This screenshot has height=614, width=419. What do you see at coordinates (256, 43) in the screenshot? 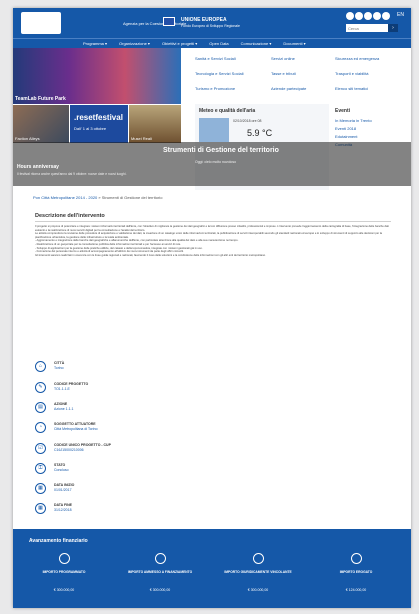
I see `nav-item-comunicazione: Comunicazione ▾` at bounding box center [256, 43].